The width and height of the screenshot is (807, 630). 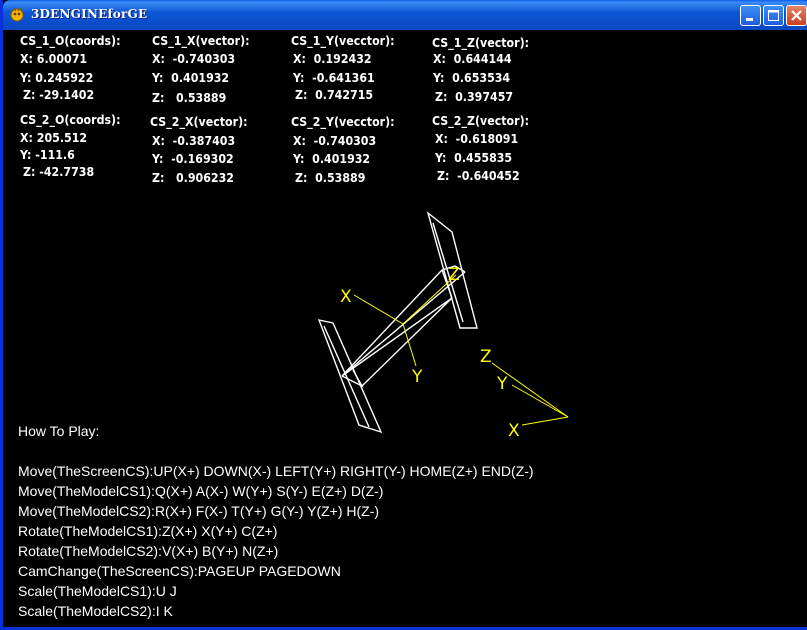 I want to click on cs1-y-axis-line, so click(x=409, y=345).